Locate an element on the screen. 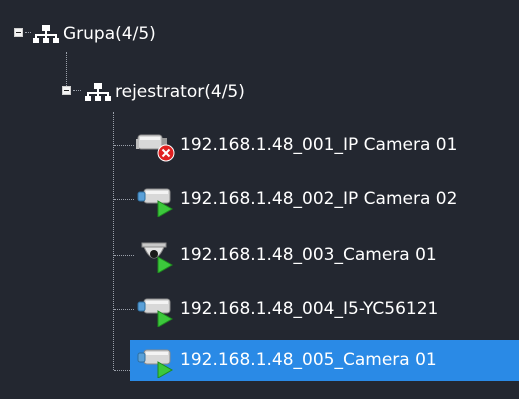  camera-label: 192.168.1.48_004_I5-YC56121 is located at coordinates (309, 309).